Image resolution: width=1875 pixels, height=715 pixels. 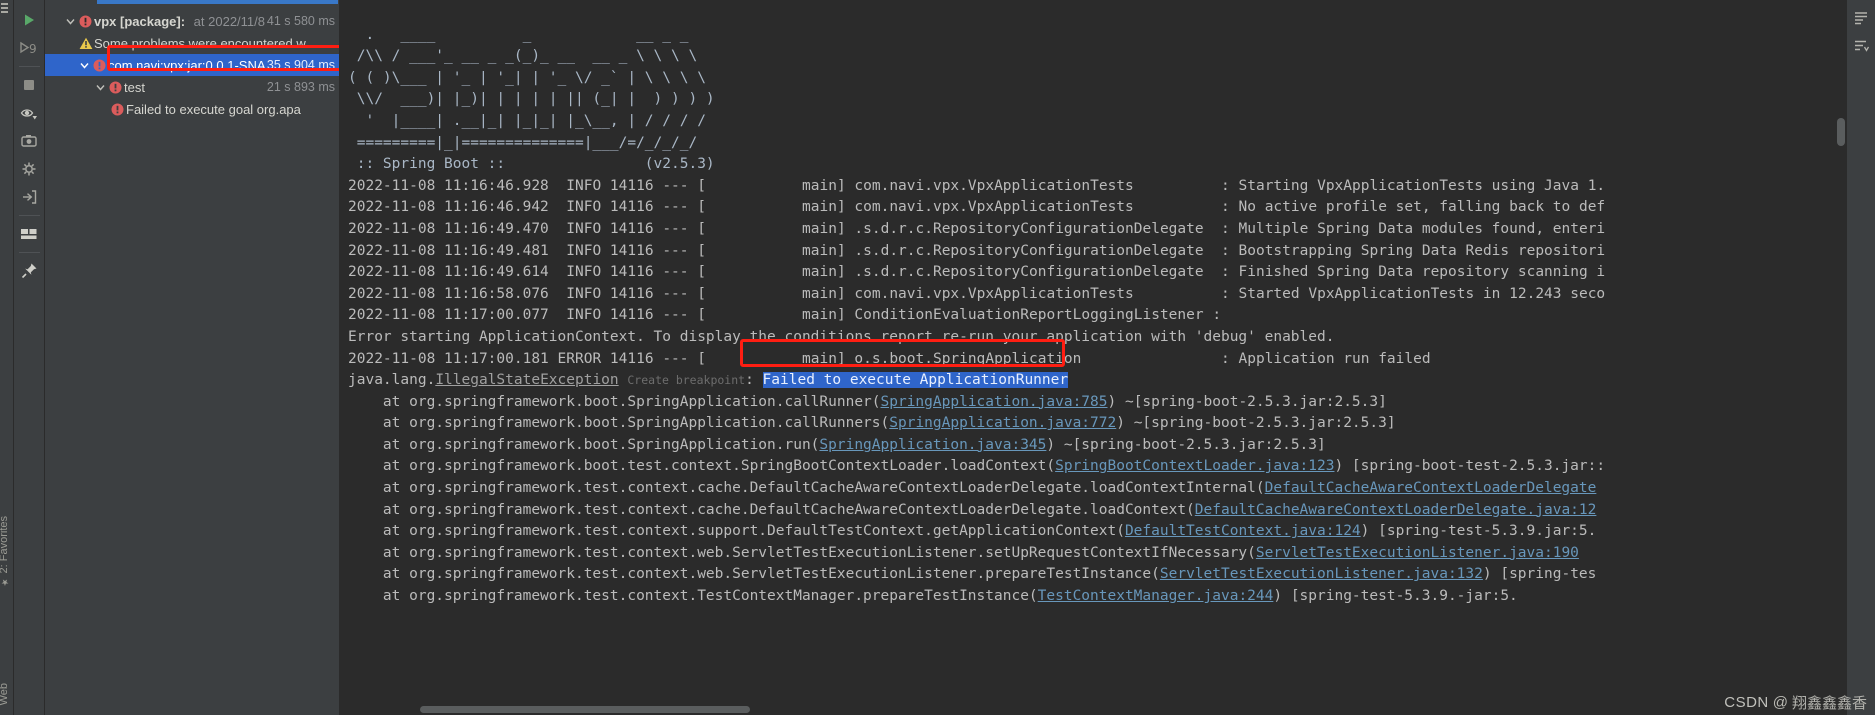 I want to click on log-logger: .s.d.r.c.RepositoryConfigurationDelegate, so click(x=1029, y=250).